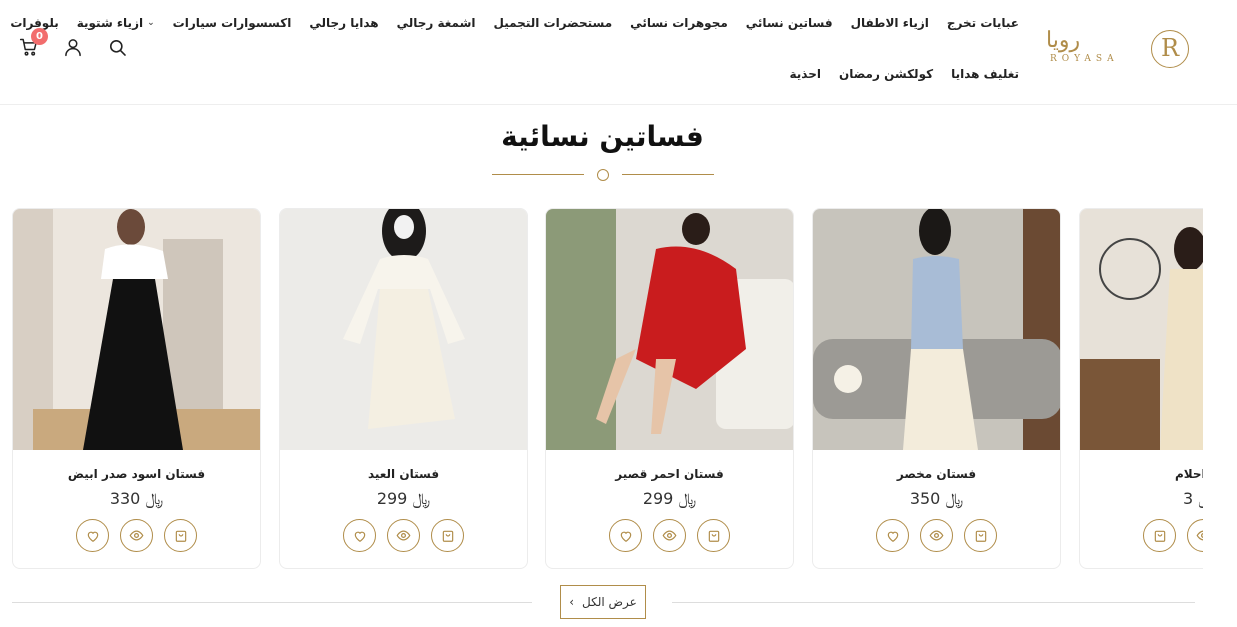 This screenshot has width=1237, height=627. I want to click on product-price: ﷼ 3, so click(1141, 499).